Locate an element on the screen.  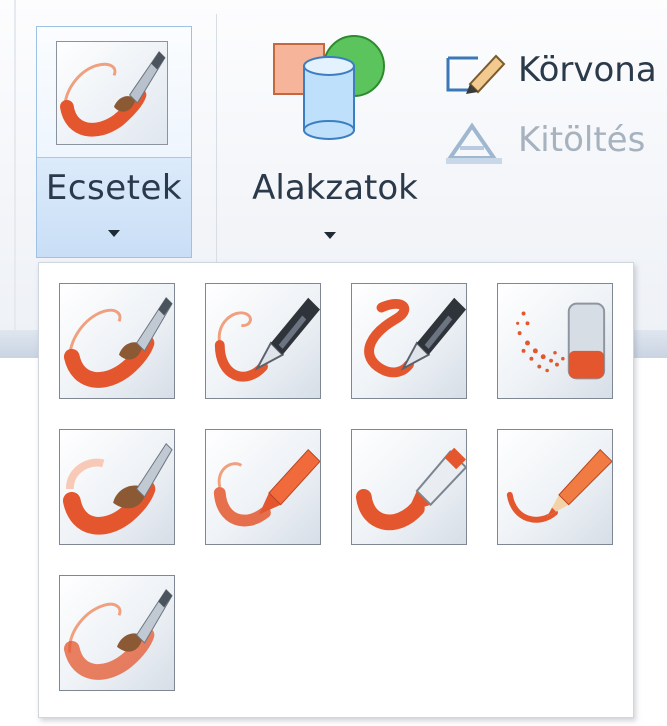
natural-pencil-icon is located at coordinates (555, 487).